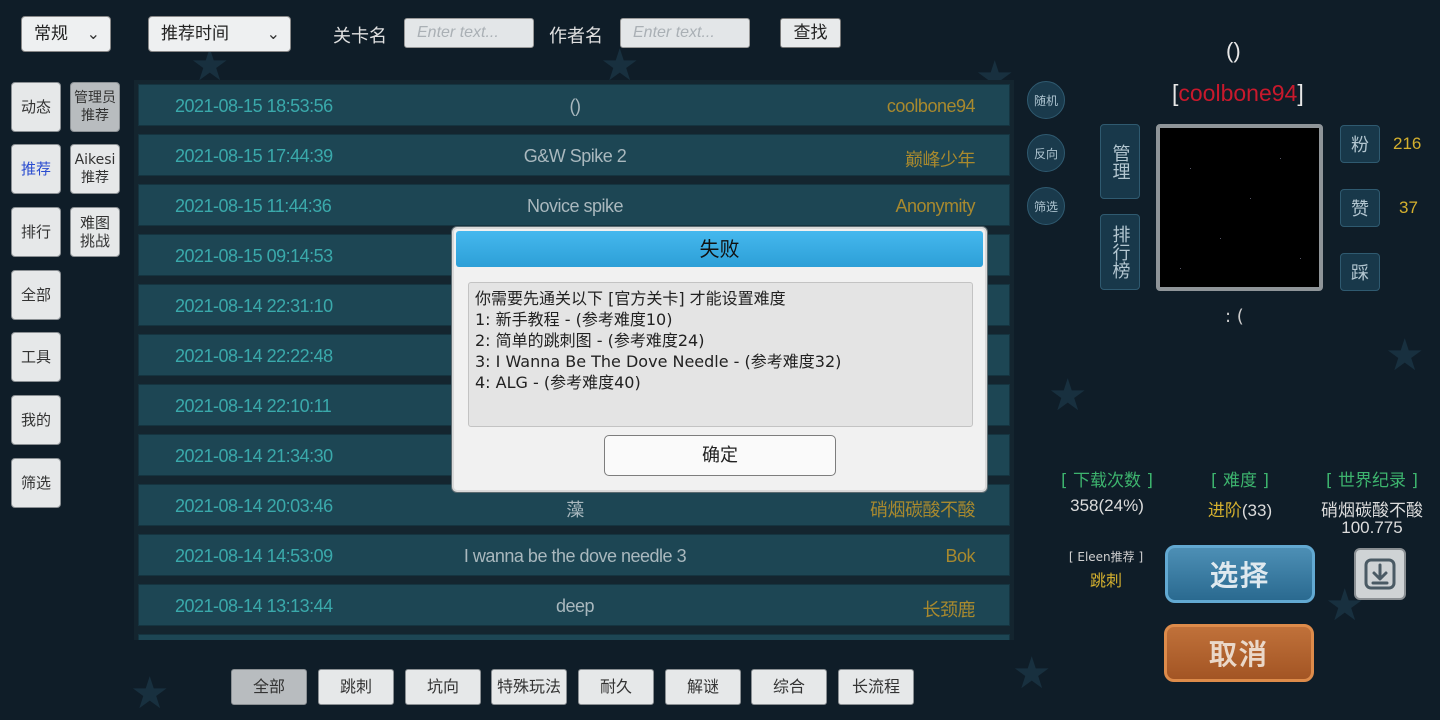 Image resolution: width=1440 pixels, height=720 pixels. What do you see at coordinates (469, 33) in the screenshot?
I see `level-name-input` at bounding box center [469, 33].